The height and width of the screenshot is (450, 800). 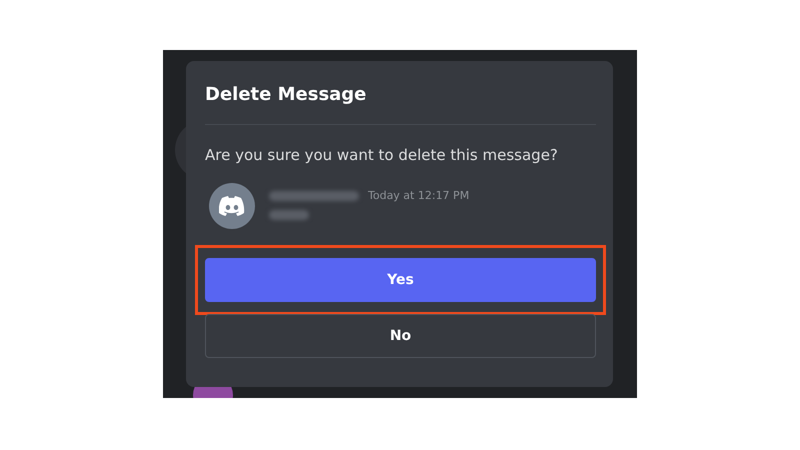 I want to click on dialog-question: Are you sure you want to delete this message?, so click(x=382, y=155).